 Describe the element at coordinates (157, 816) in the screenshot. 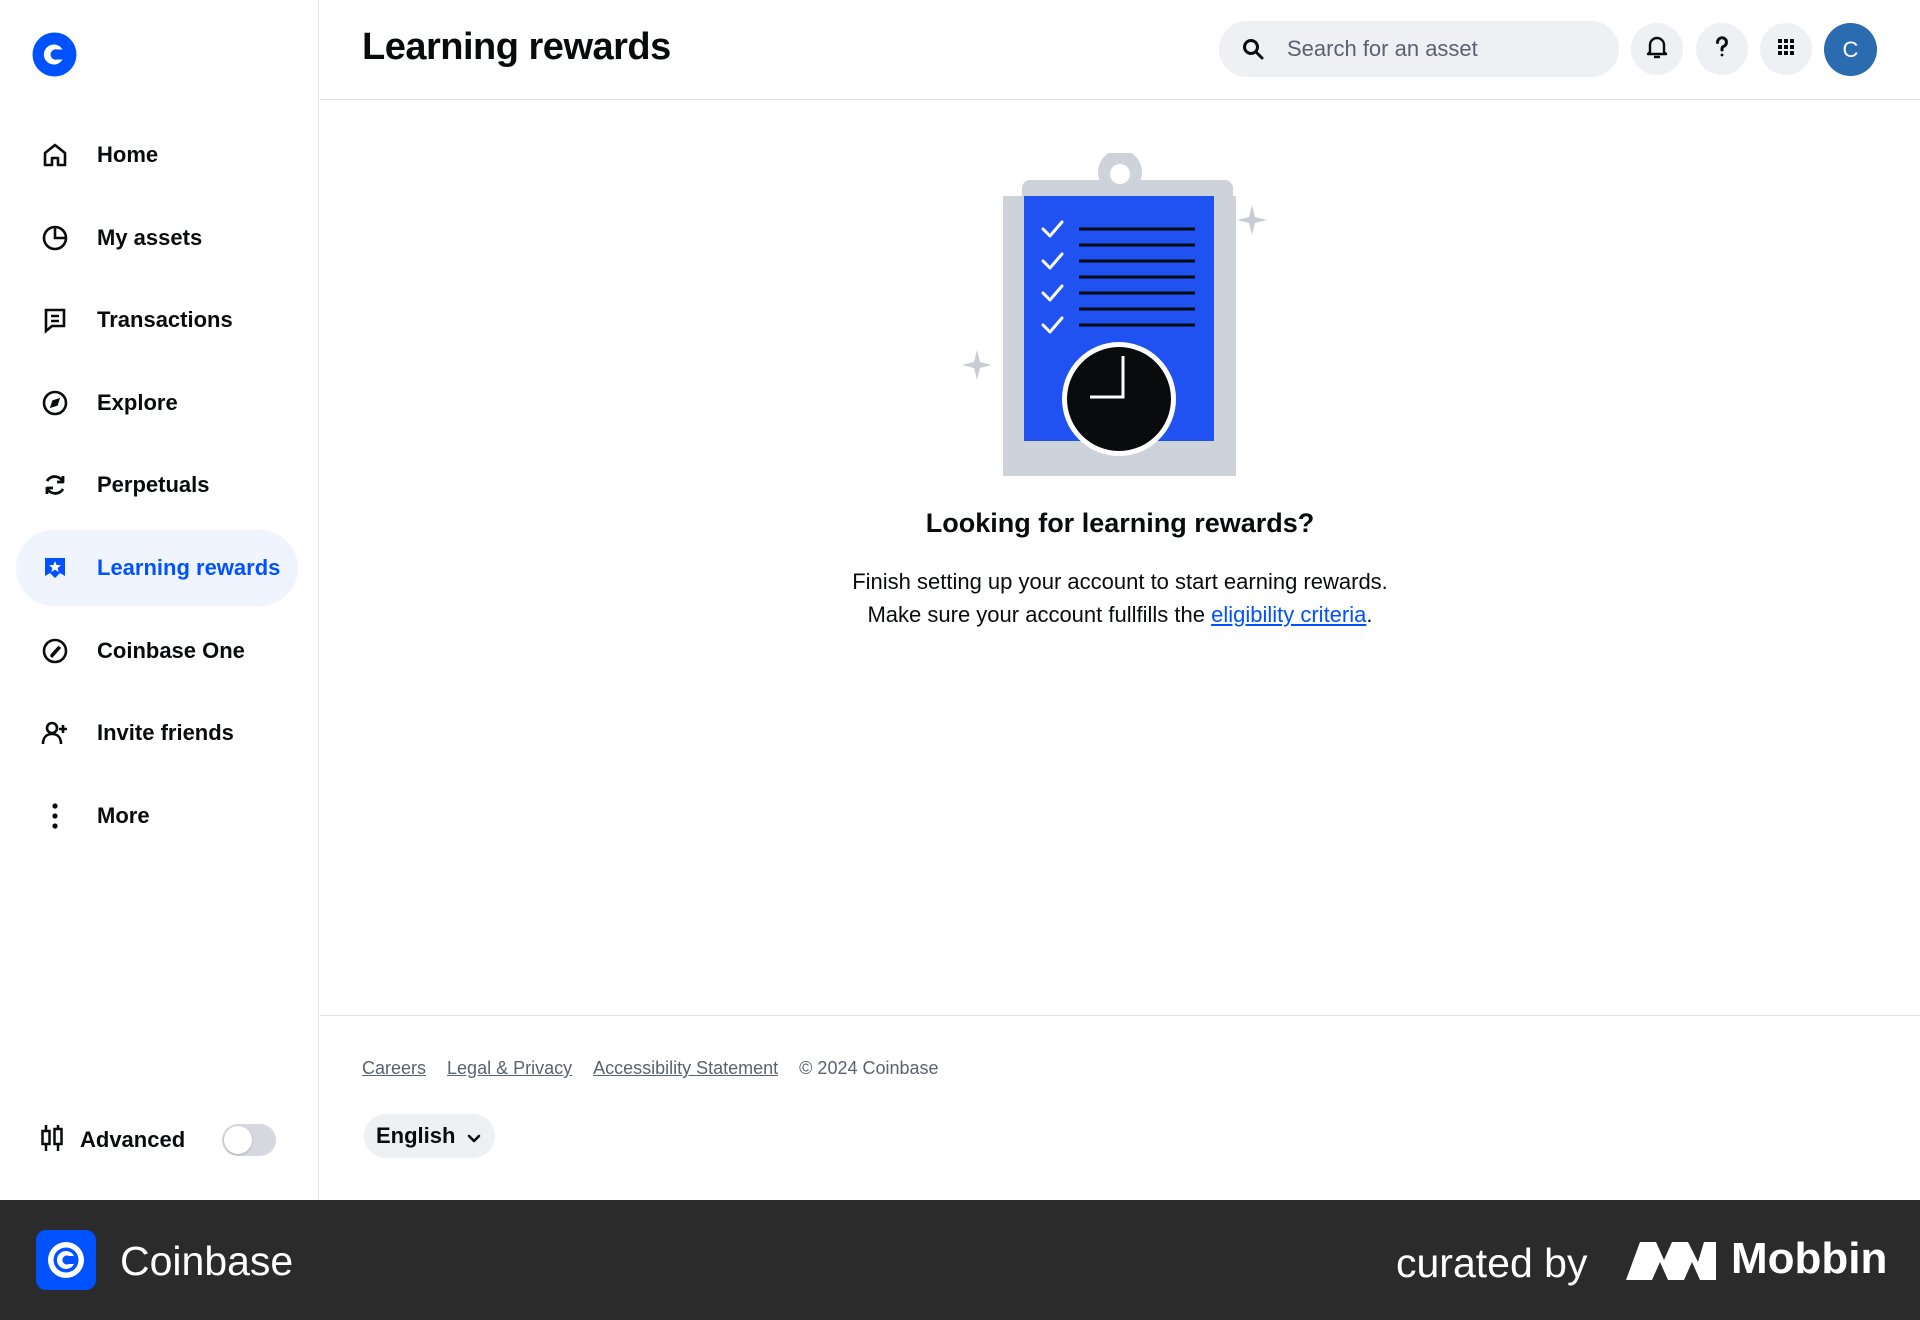

I see `sidebar-item-more: More` at that location.